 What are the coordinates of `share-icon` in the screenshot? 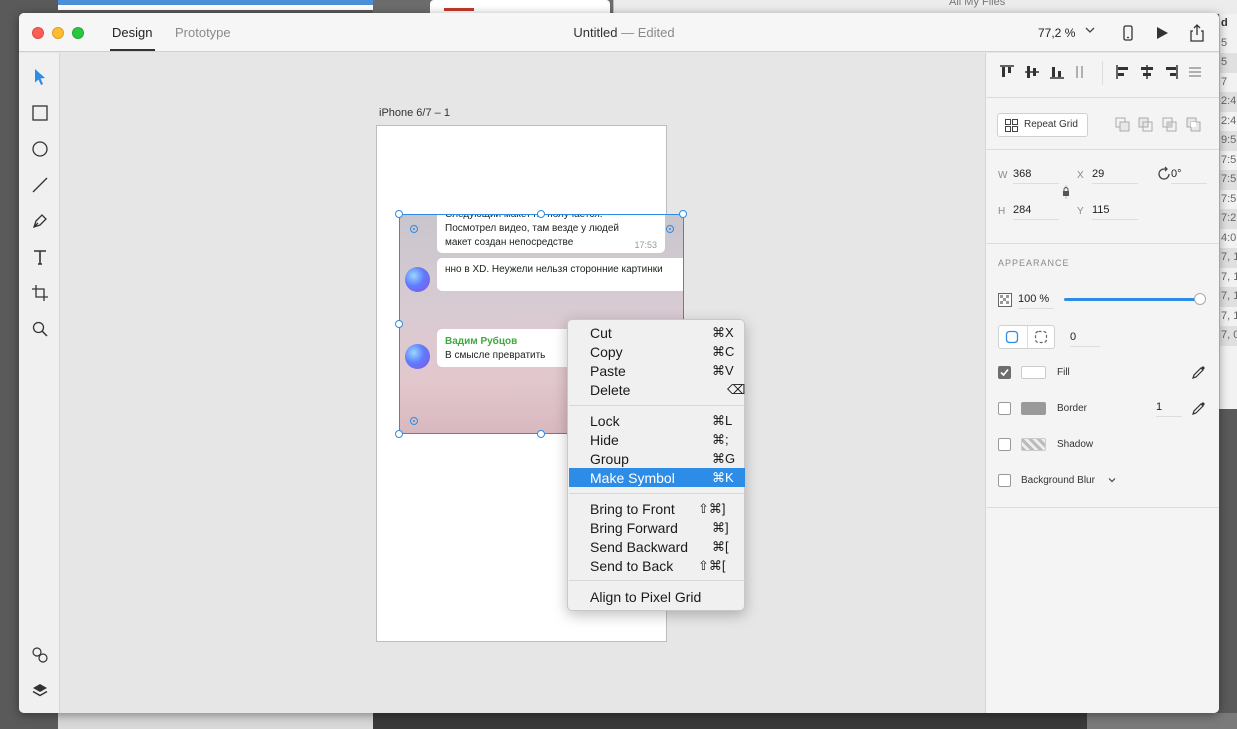 It's located at (1197, 33).